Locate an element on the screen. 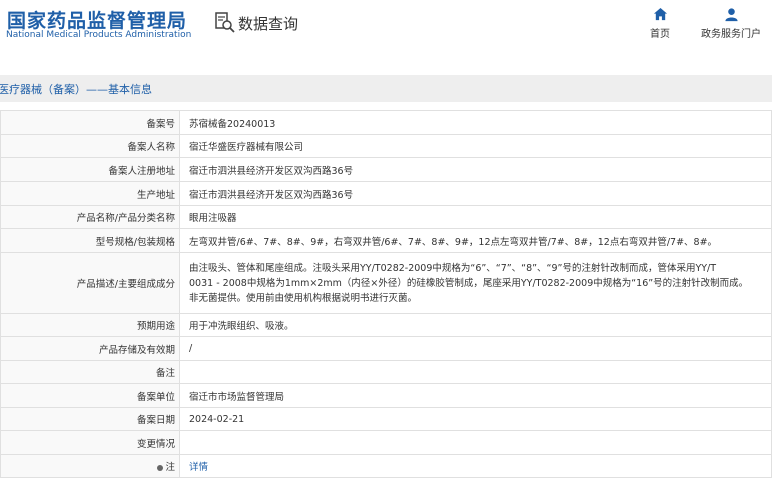 The height and width of the screenshot is (487, 772). field-value: 苏宿械备20240013 is located at coordinates (475, 122).